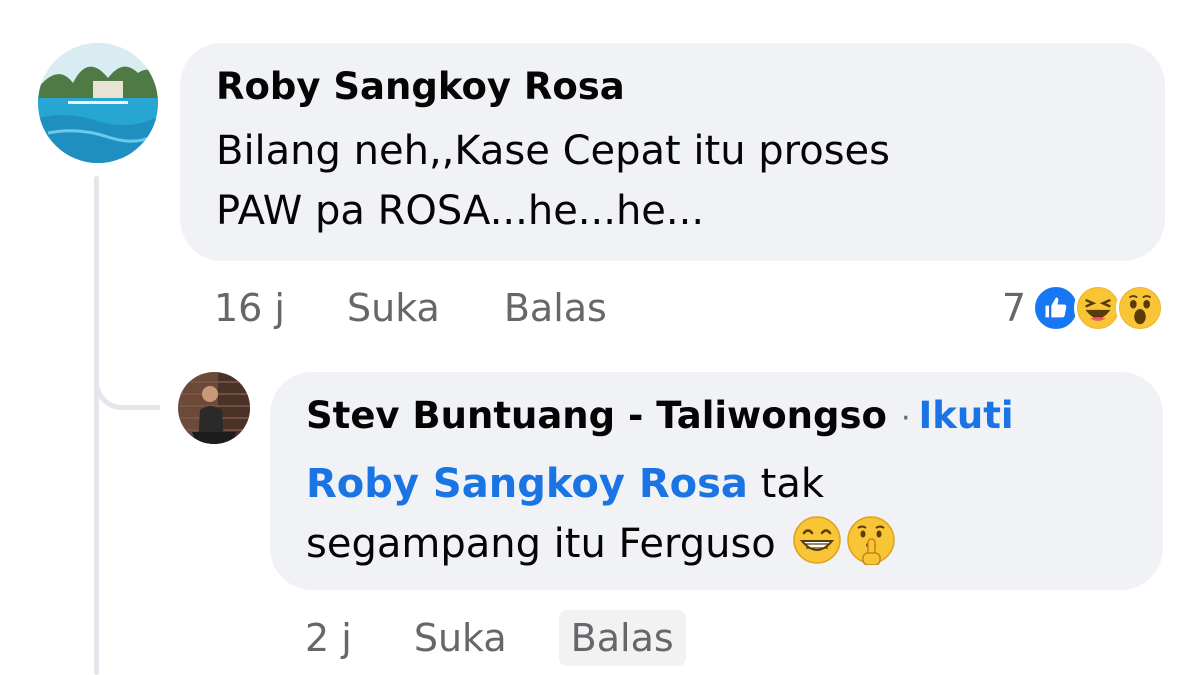 This screenshot has width=1200, height=675. Describe the element at coordinates (98, 103) in the screenshot. I see `avatar` at that location.